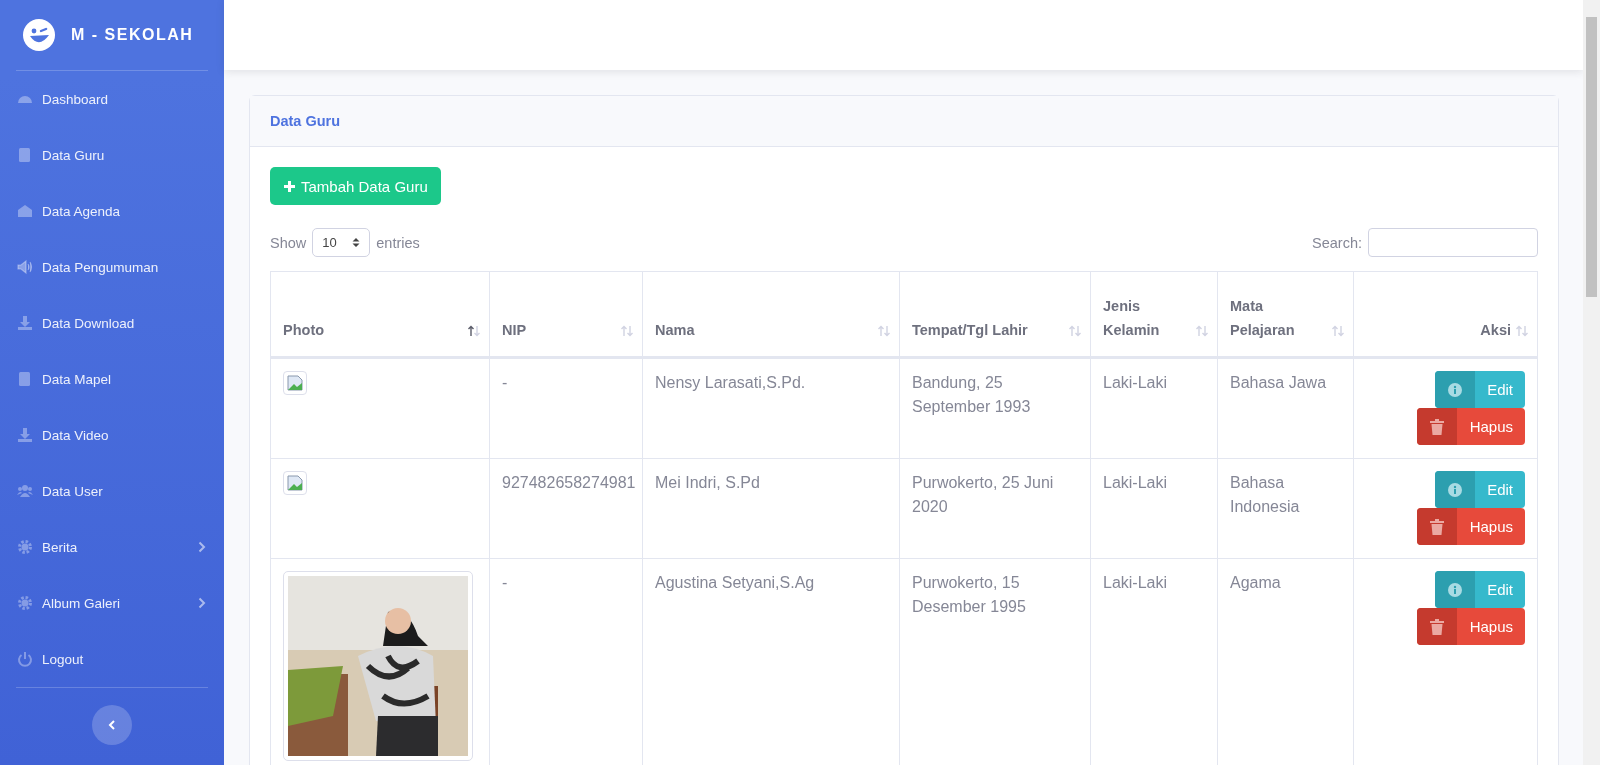 Image resolution: width=1600 pixels, height=765 pixels. What do you see at coordinates (304, 330) in the screenshot?
I see `column-header: Photo` at bounding box center [304, 330].